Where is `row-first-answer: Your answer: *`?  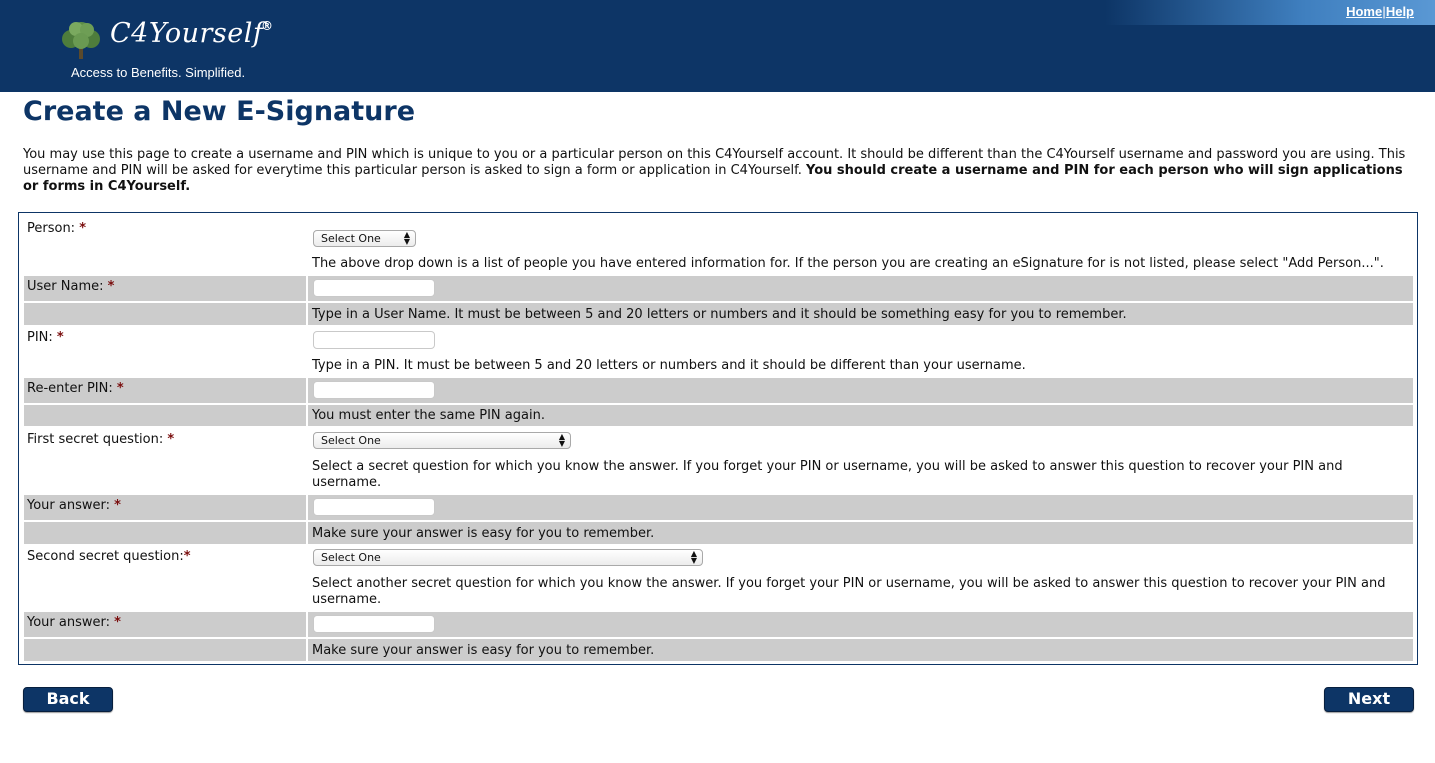
row-first-answer: Your answer: * is located at coordinates (718, 507).